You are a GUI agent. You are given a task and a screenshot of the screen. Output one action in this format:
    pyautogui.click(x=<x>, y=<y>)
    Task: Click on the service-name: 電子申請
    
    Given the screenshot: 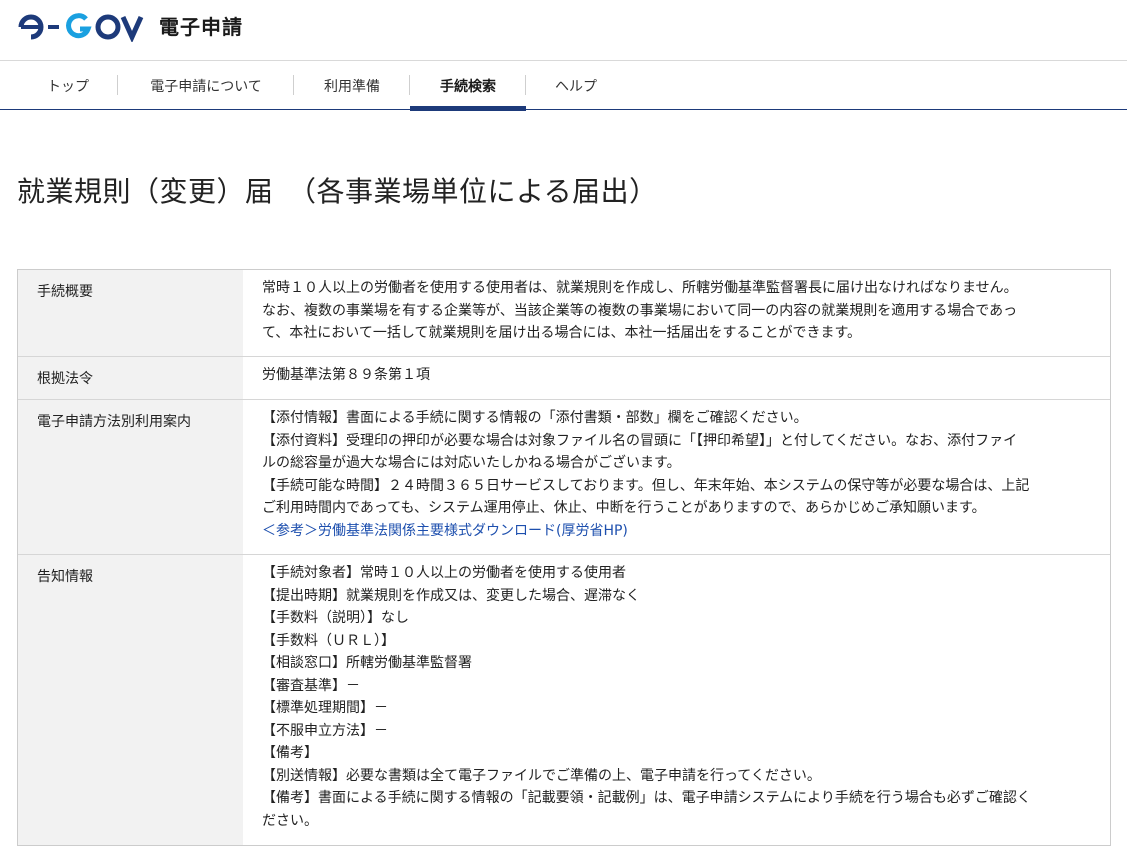 What is the action you would take?
    pyautogui.click(x=201, y=27)
    